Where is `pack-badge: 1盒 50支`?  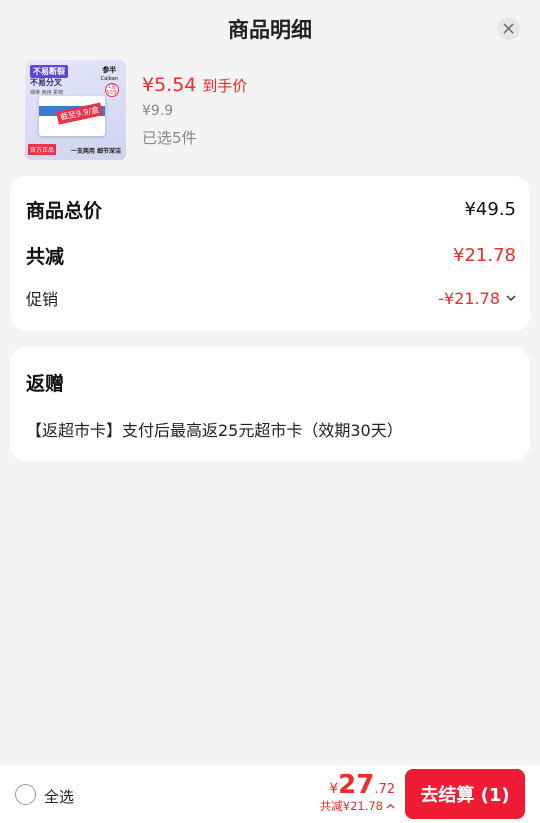 pack-badge: 1盒 50支 is located at coordinates (112, 90).